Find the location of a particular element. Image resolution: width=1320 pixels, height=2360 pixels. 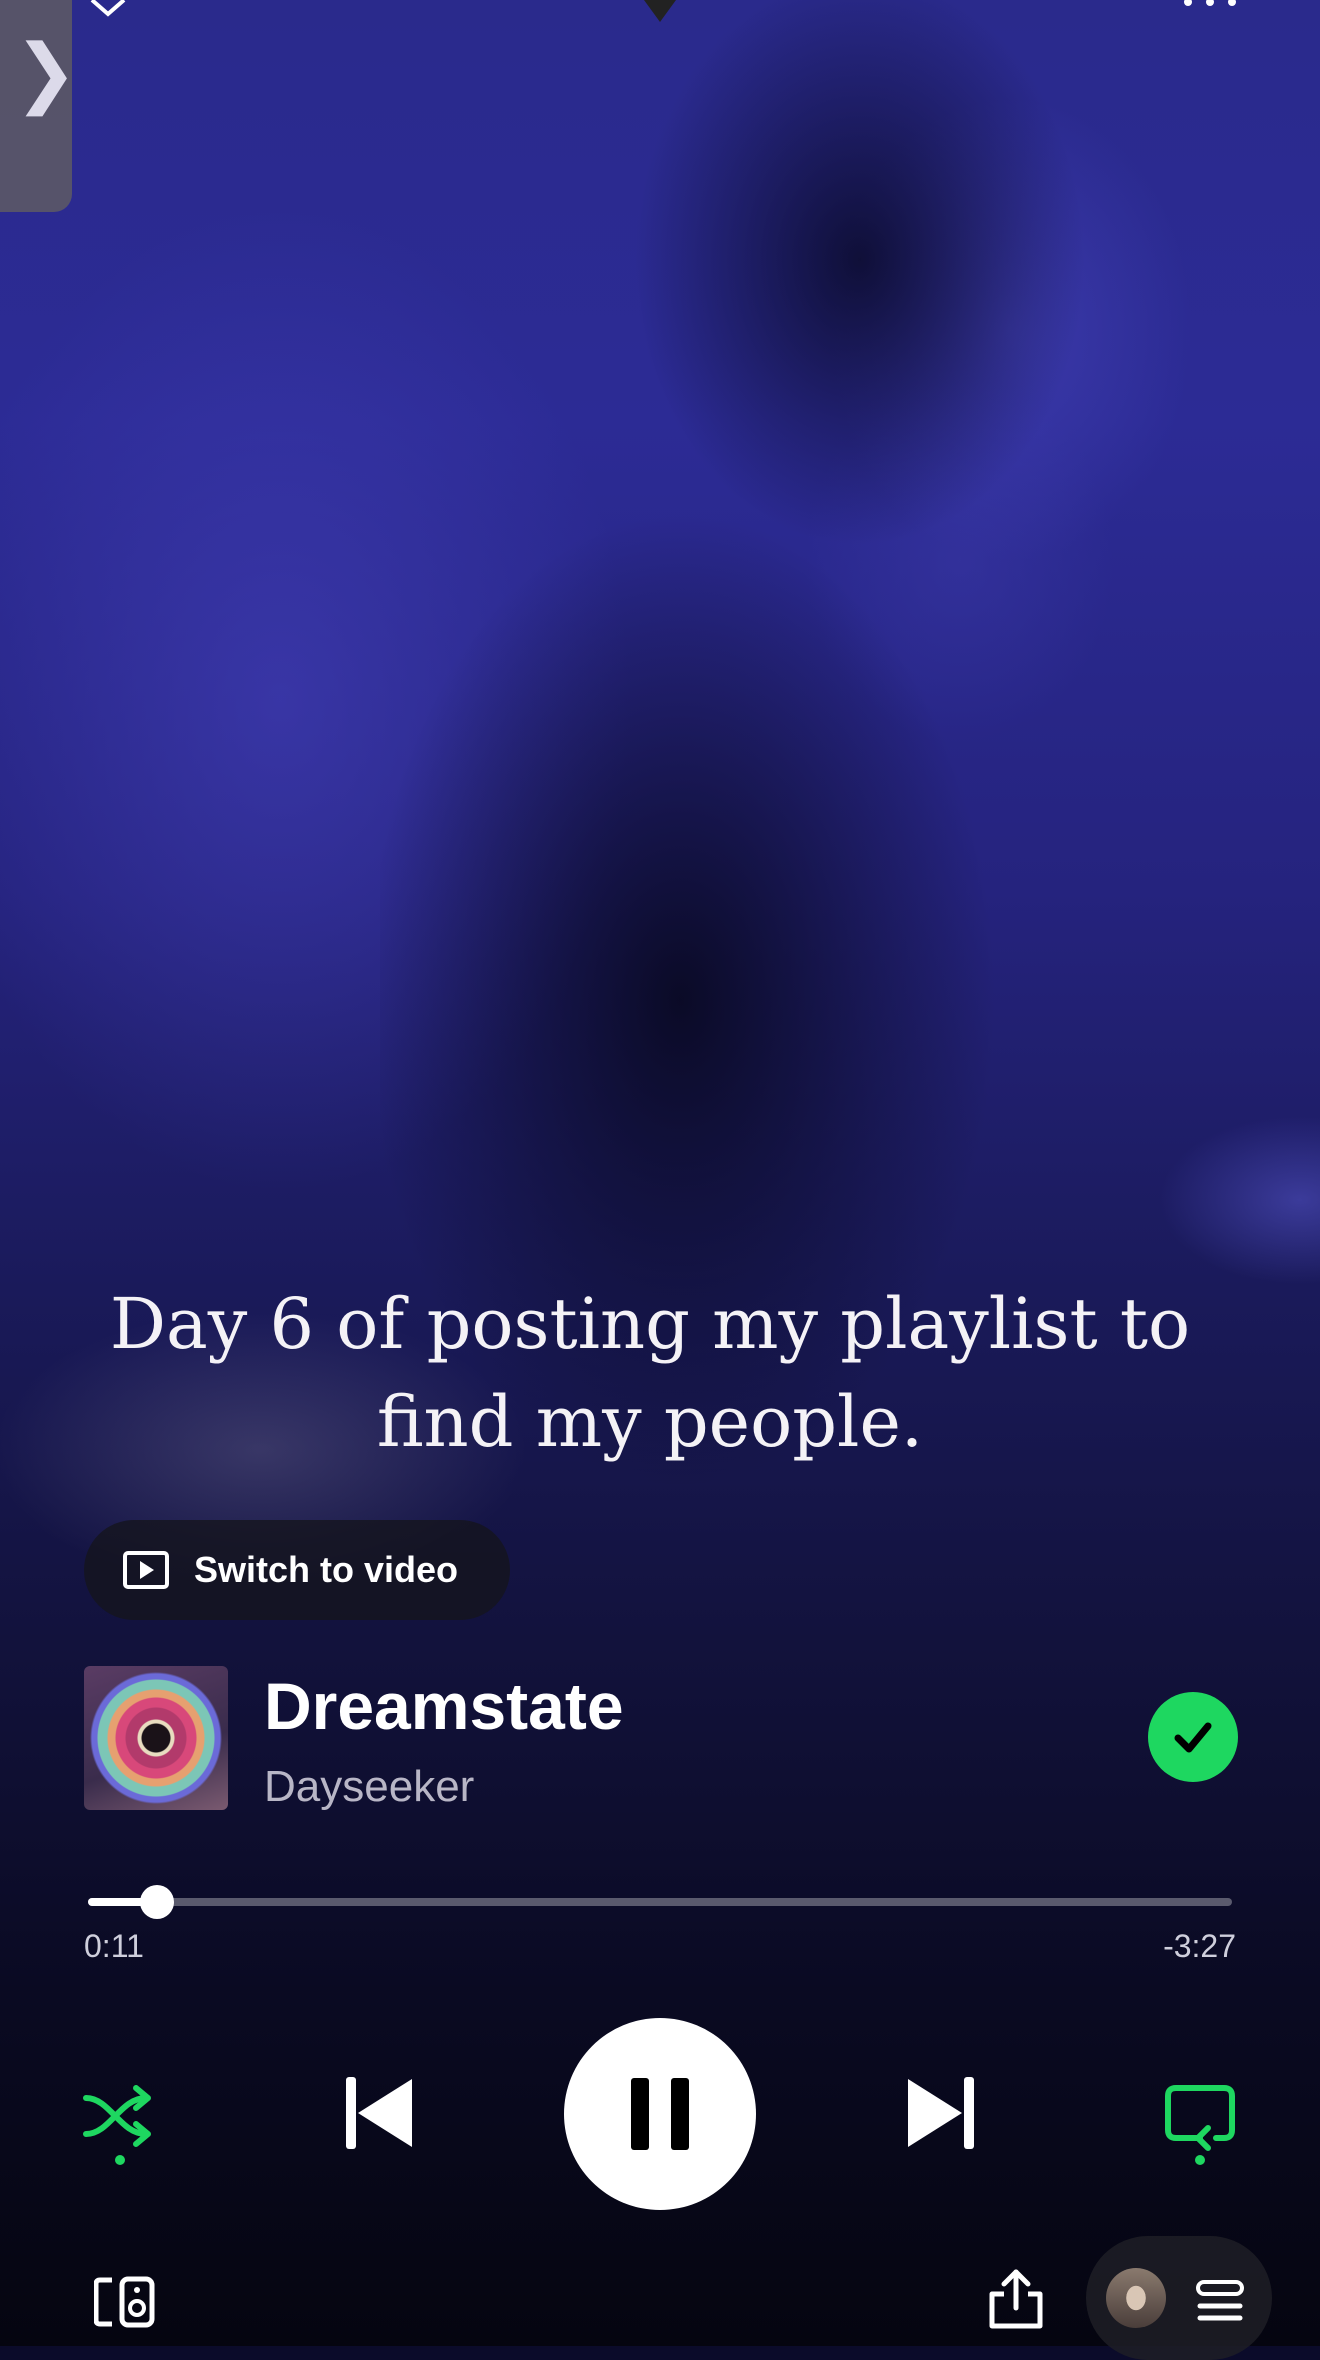

switch-to-video-button: Switch to video is located at coordinates (297, 1570).